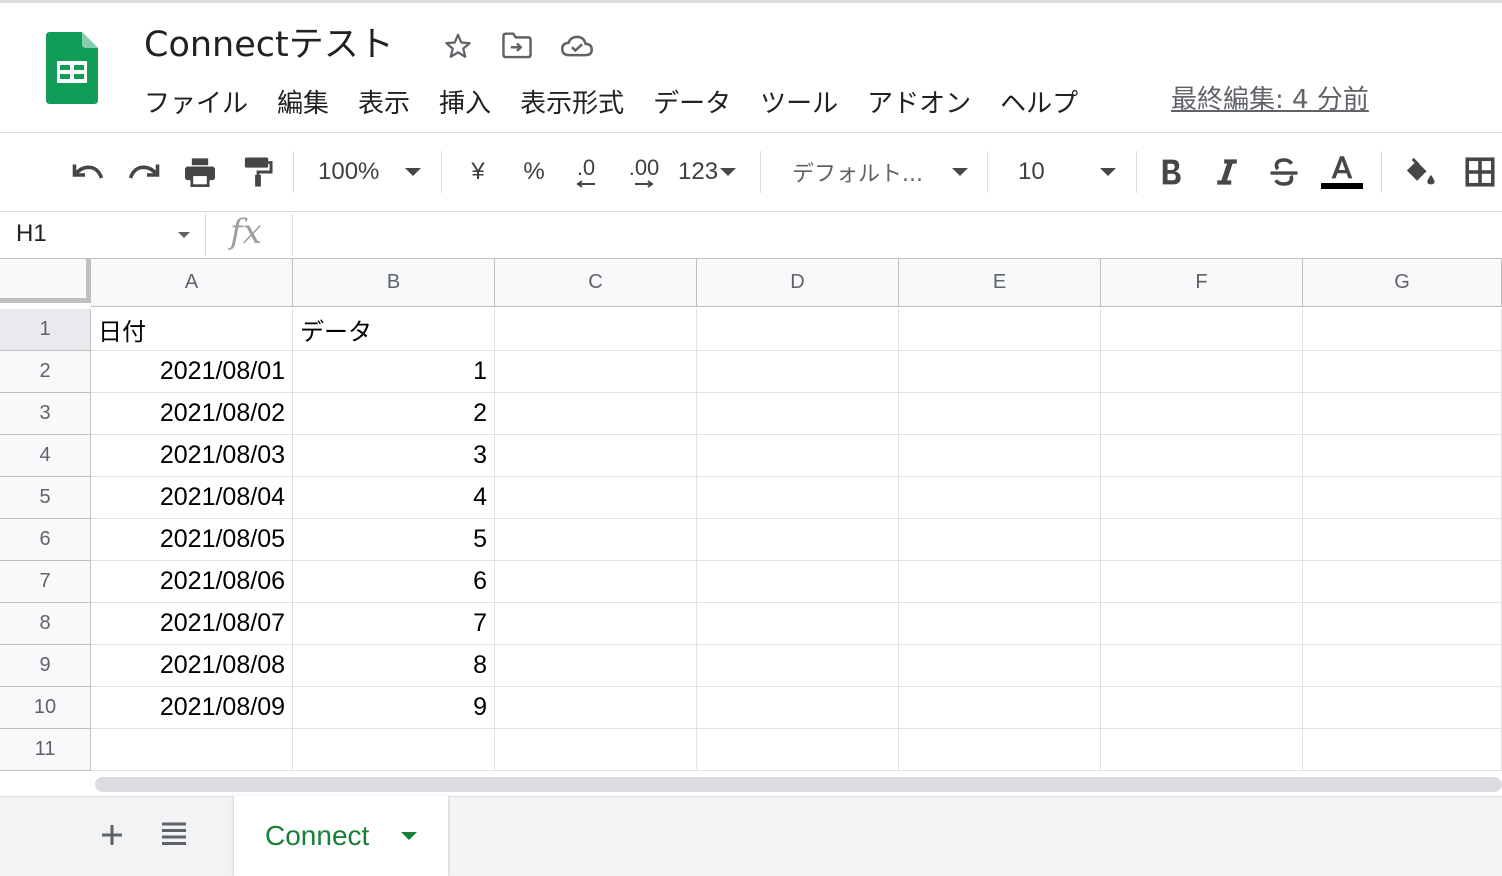  I want to click on cell-f8, so click(1202, 624).